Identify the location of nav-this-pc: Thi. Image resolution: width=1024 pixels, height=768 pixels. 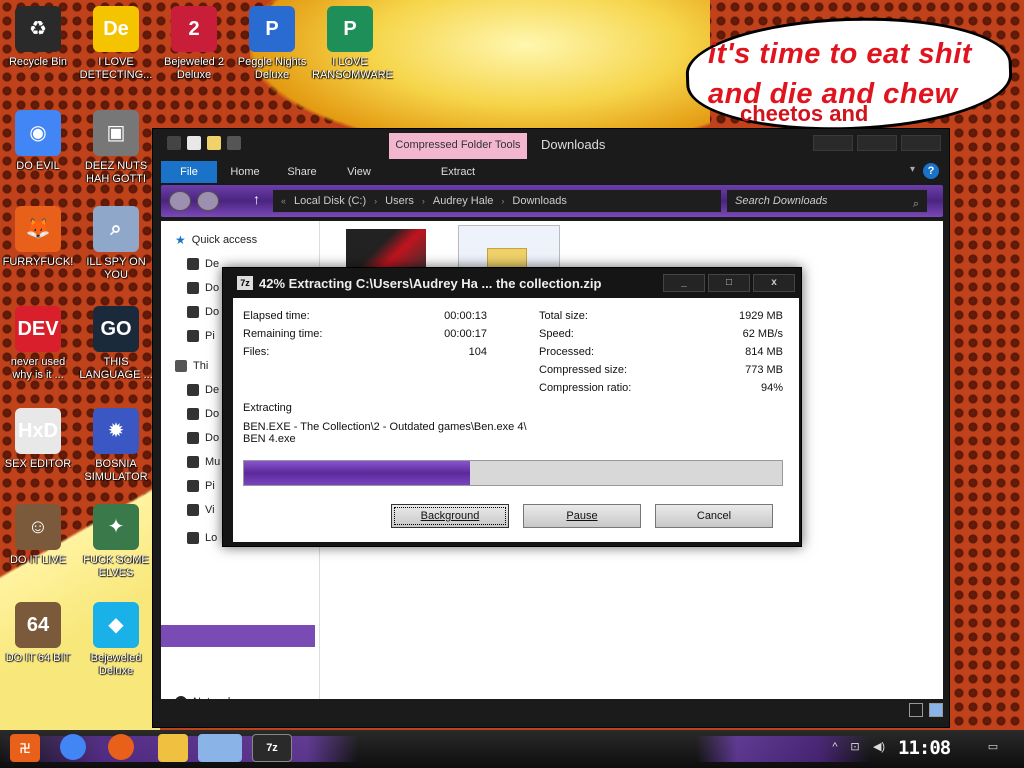
(191, 366).